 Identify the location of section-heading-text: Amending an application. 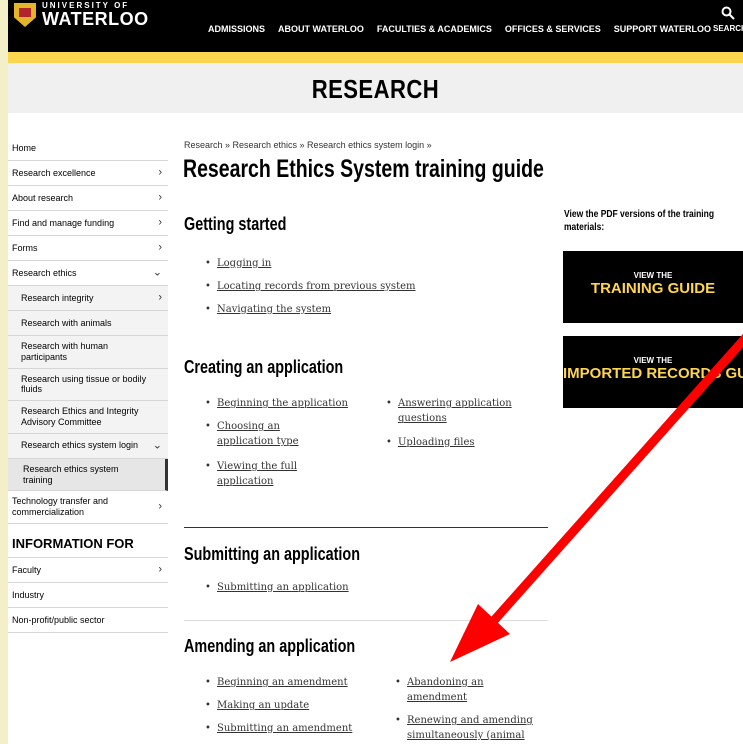
(270, 646).